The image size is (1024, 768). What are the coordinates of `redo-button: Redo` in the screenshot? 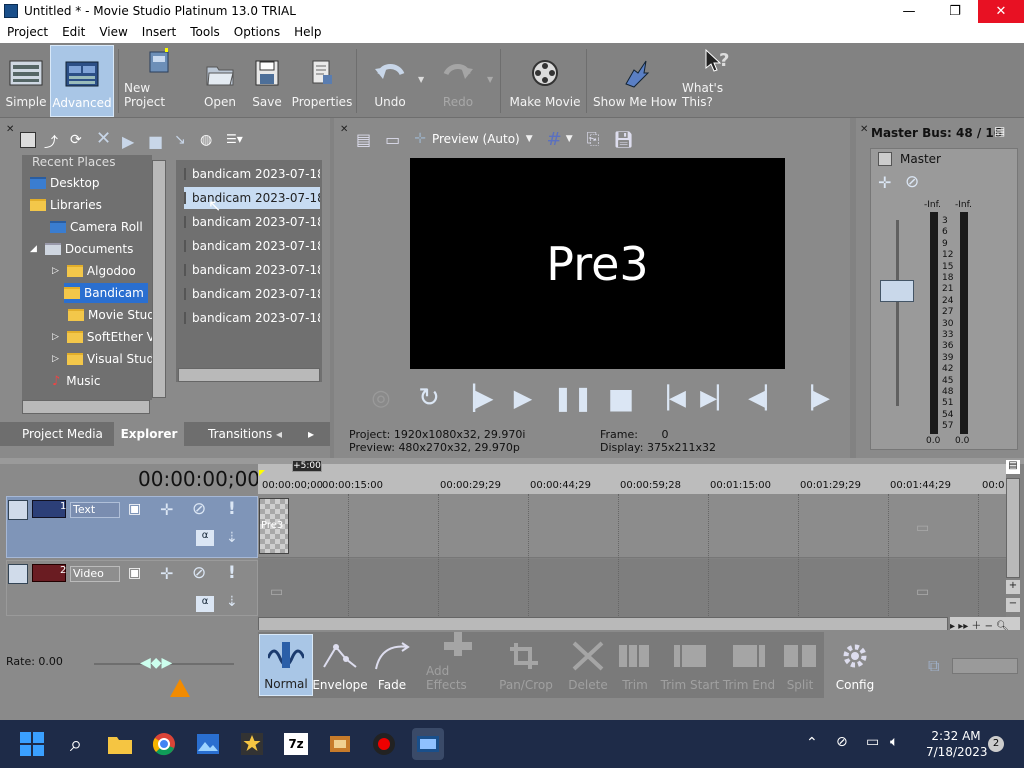 It's located at (458, 81).